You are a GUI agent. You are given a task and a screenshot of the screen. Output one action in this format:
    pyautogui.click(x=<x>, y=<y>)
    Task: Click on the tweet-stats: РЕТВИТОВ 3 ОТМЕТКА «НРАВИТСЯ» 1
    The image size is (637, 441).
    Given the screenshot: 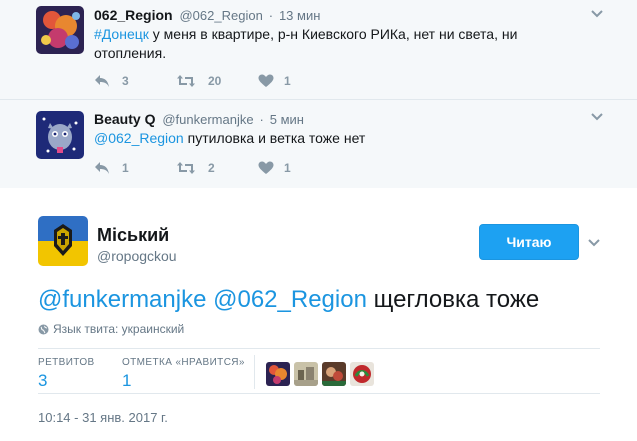 What is the action you would take?
    pyautogui.click(x=319, y=371)
    